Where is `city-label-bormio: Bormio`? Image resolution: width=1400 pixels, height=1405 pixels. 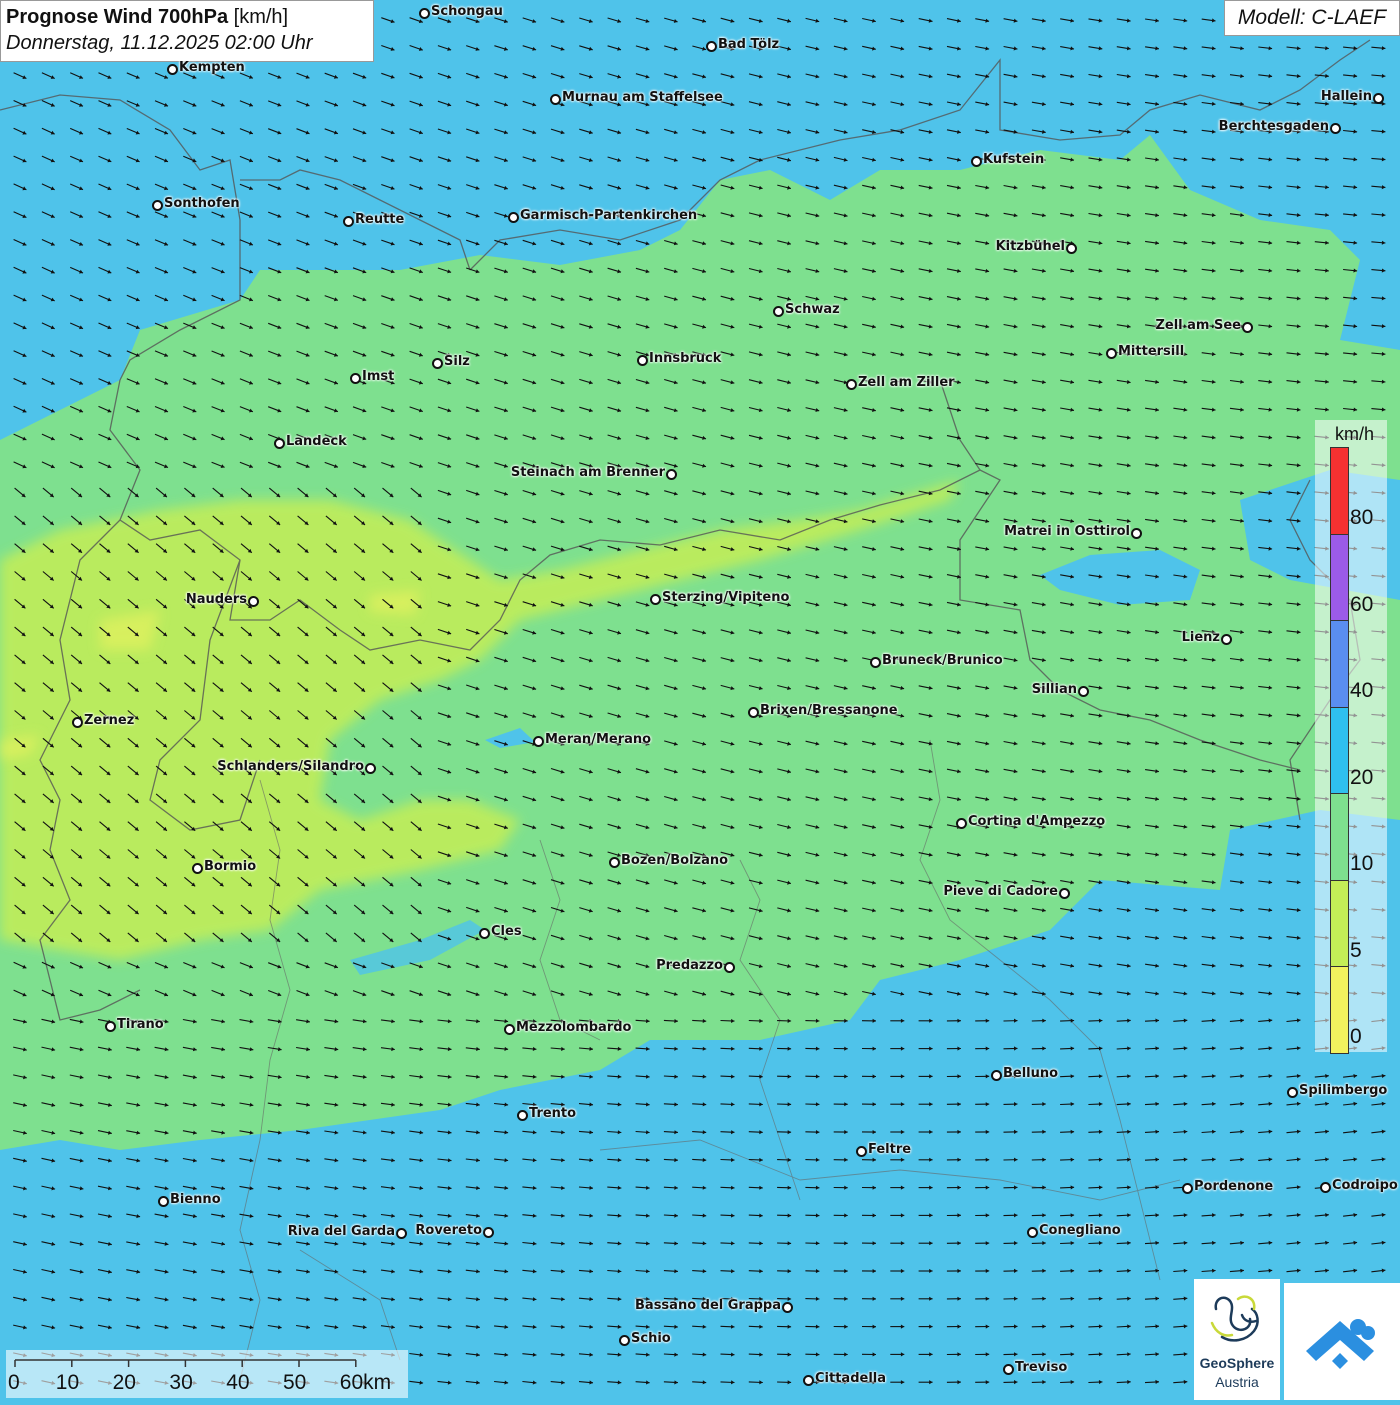
city-label-bormio: Bormio is located at coordinates (230, 867).